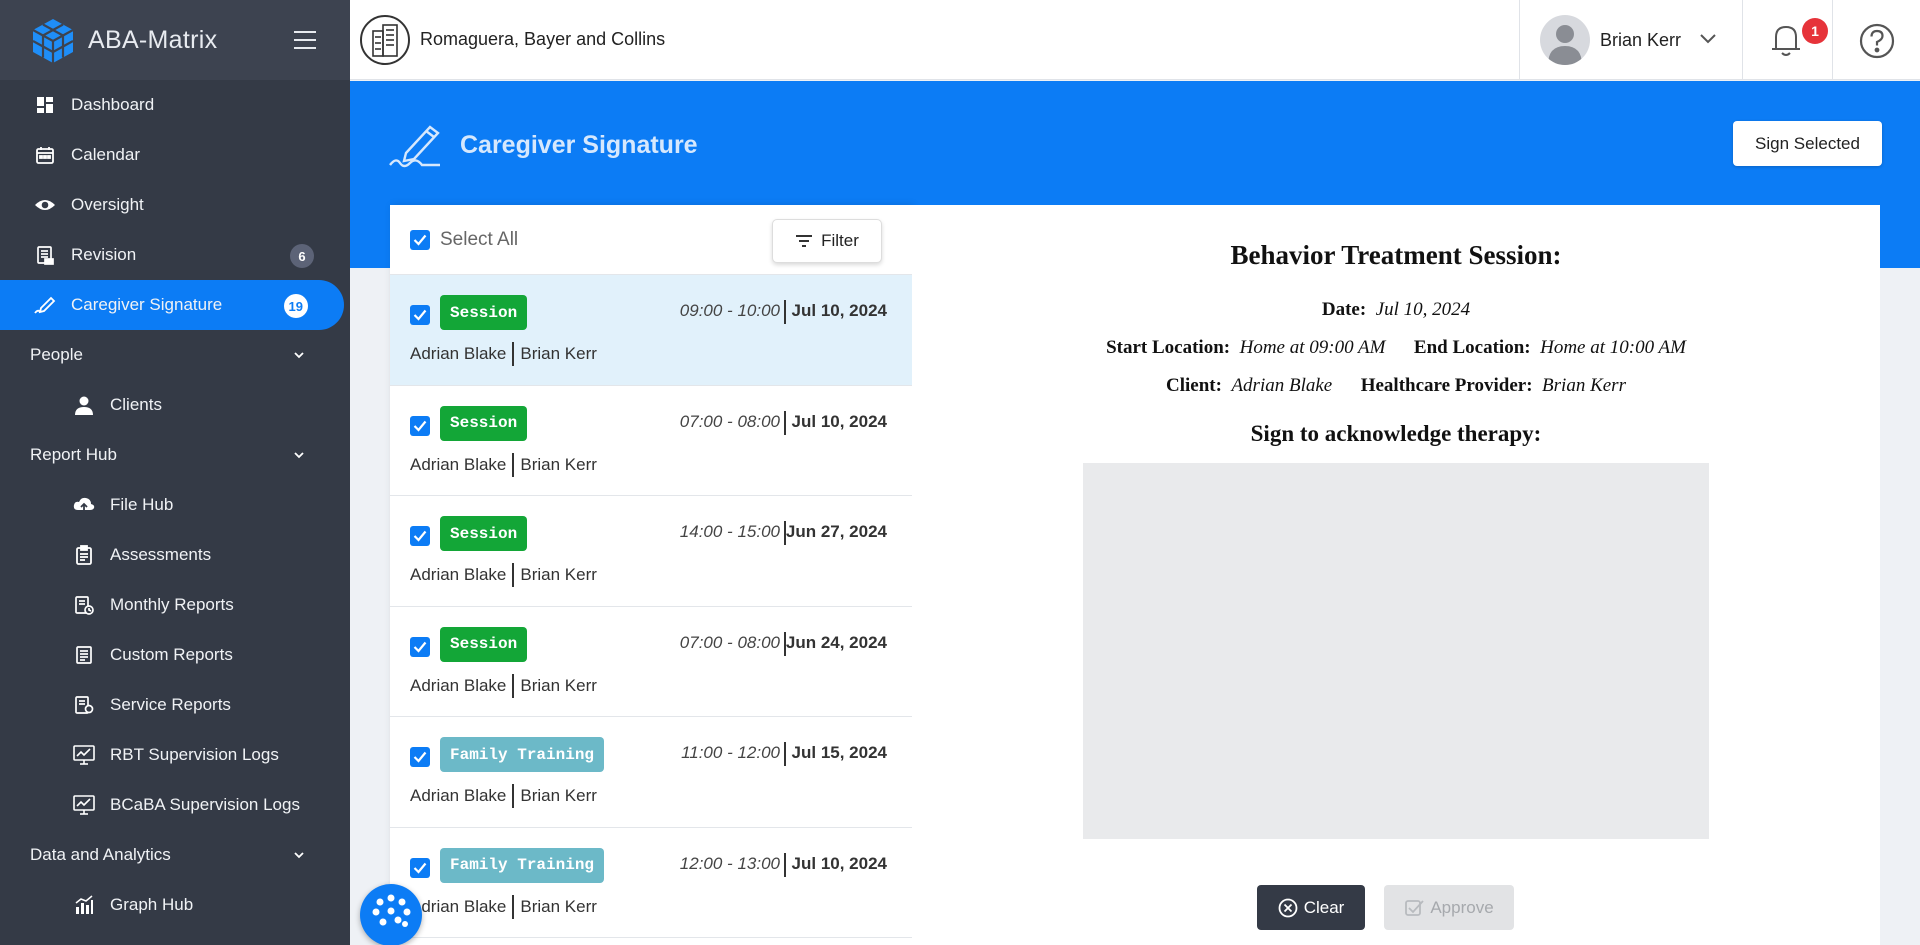 The image size is (1920, 945). Describe the element at coordinates (295, 306) in the screenshot. I see `count-badge: 19` at that location.